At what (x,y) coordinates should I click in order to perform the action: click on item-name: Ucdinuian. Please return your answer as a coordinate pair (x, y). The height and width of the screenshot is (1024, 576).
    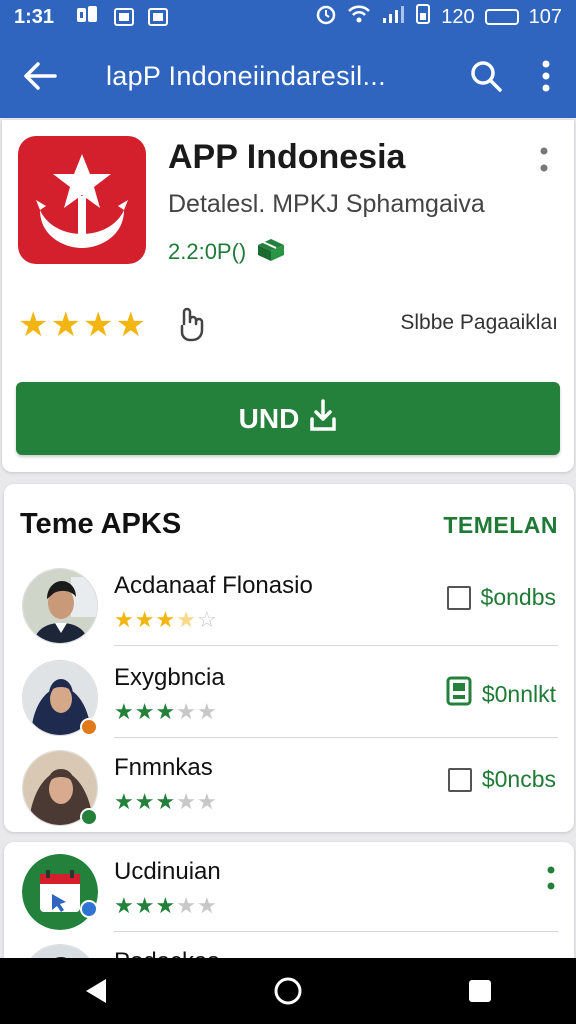
    Looking at the image, I should click on (167, 871).